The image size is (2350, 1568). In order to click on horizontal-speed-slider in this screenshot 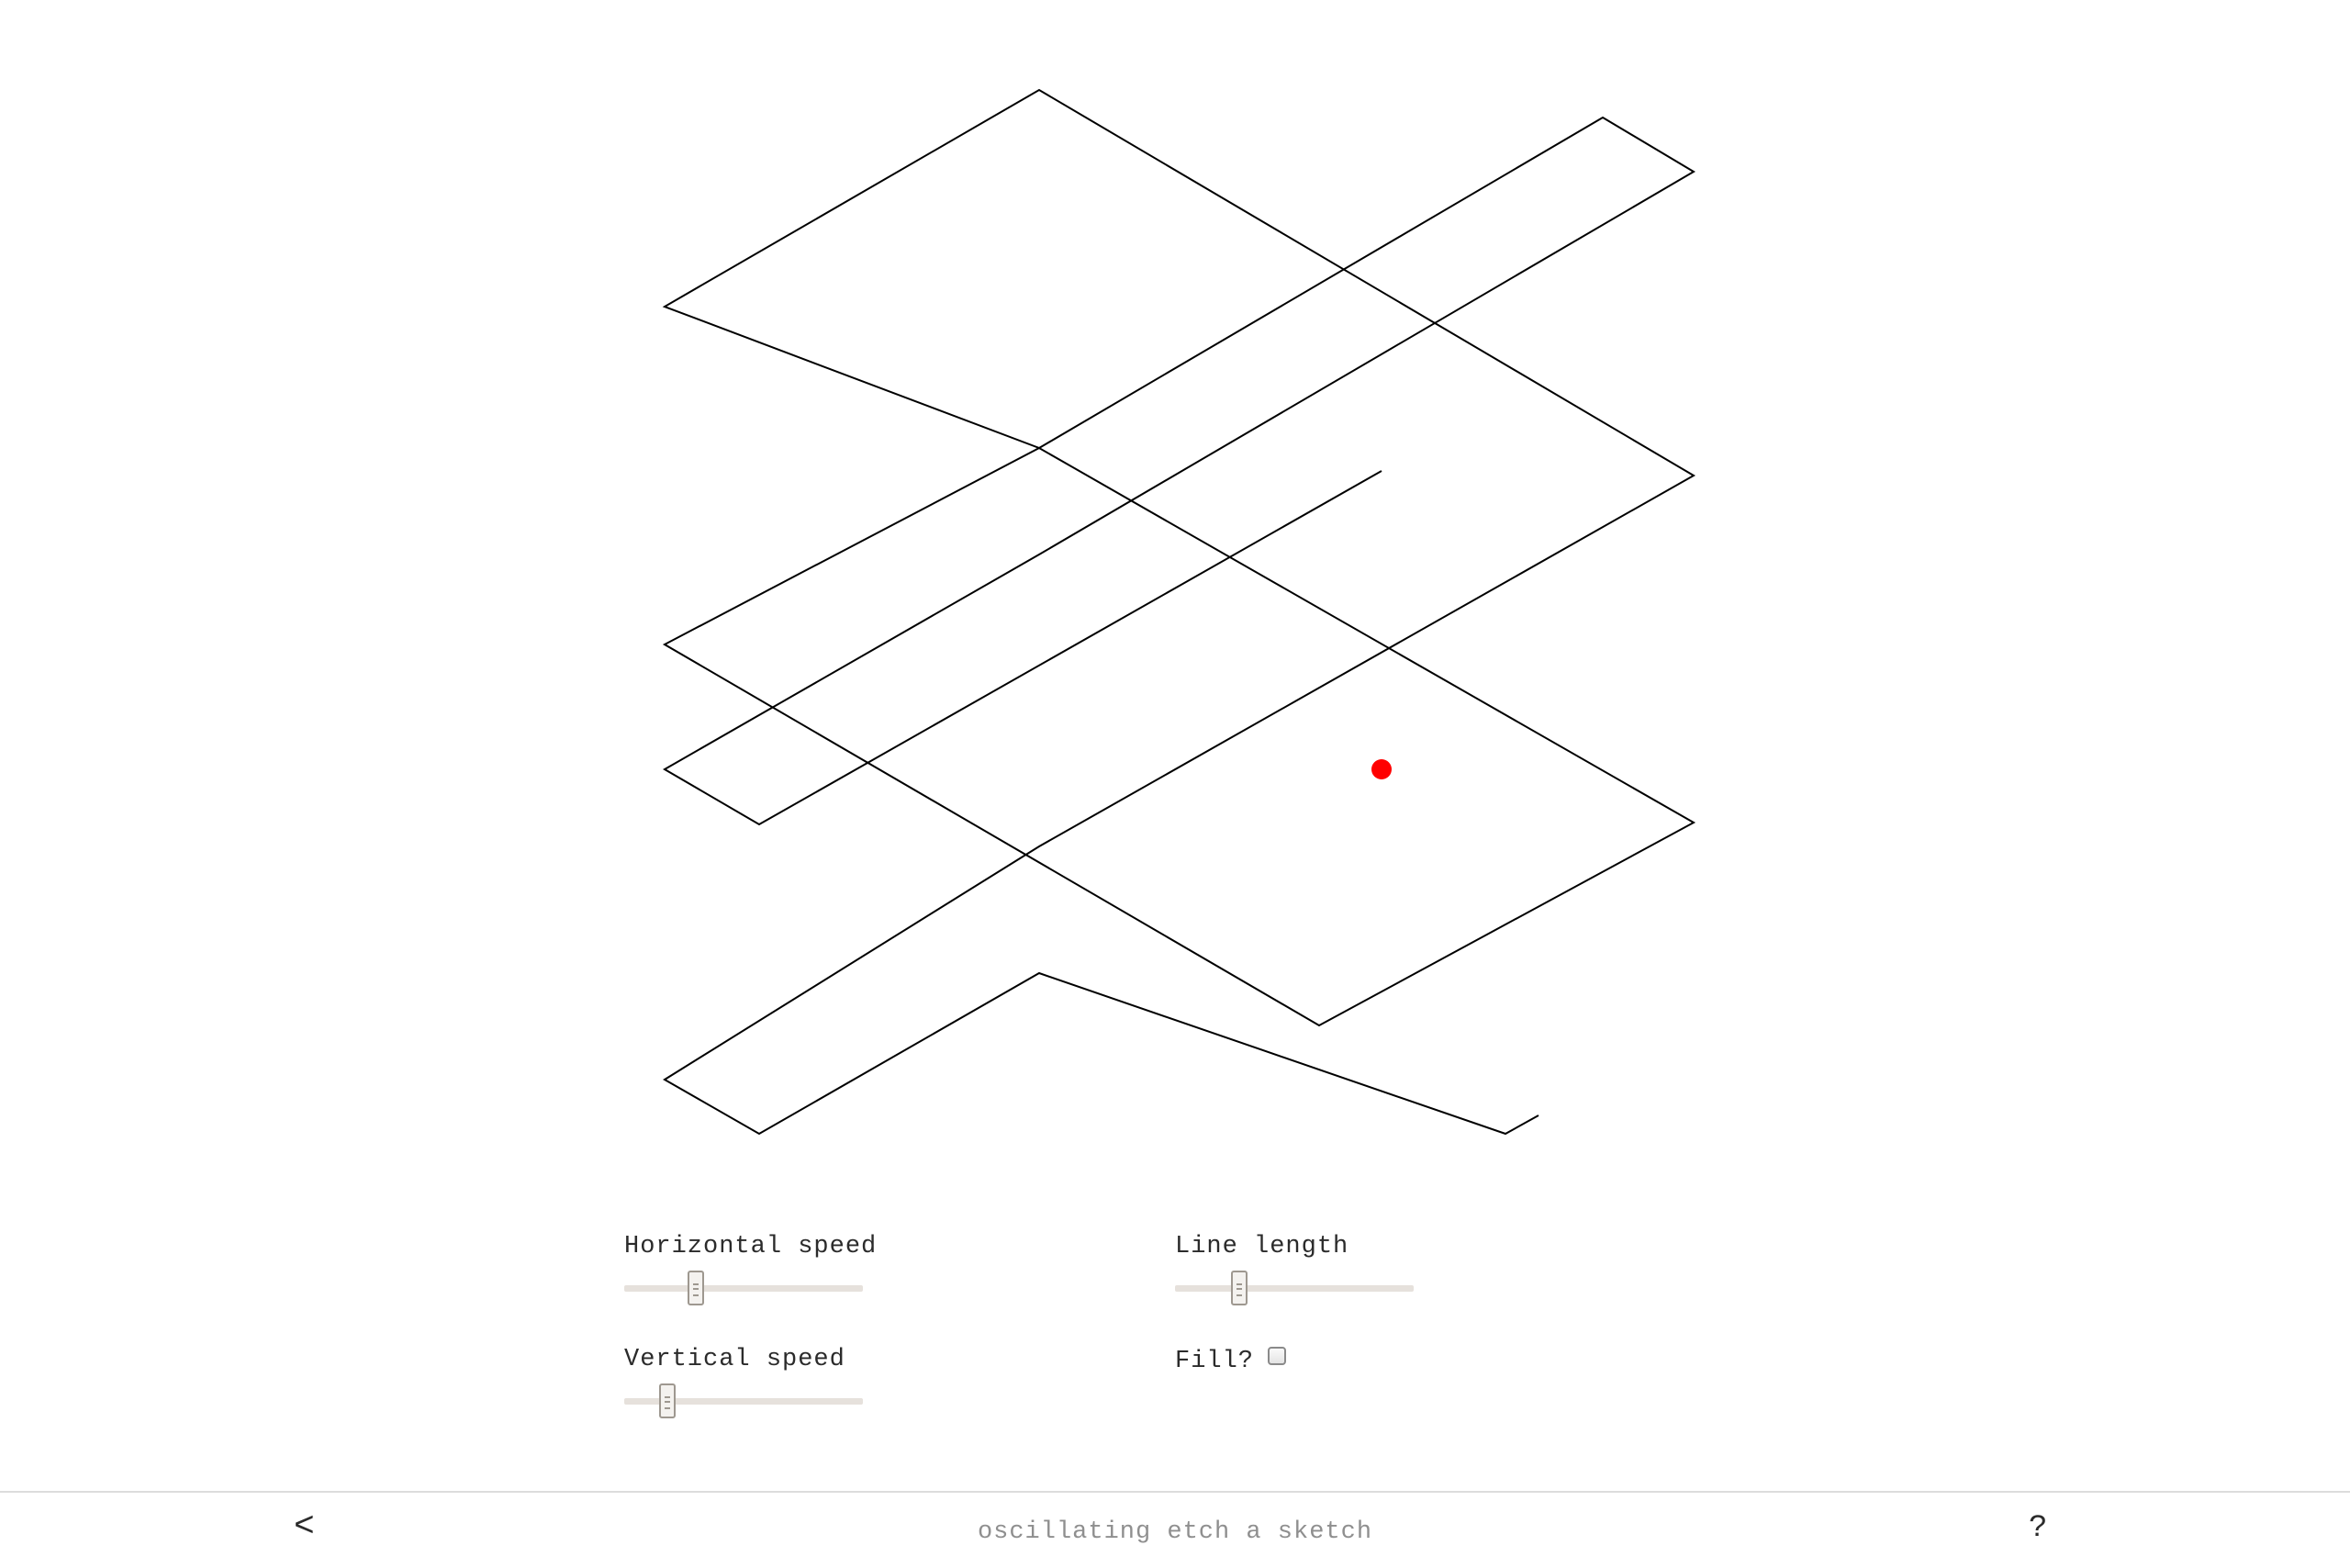, I will do `click(743, 1288)`.